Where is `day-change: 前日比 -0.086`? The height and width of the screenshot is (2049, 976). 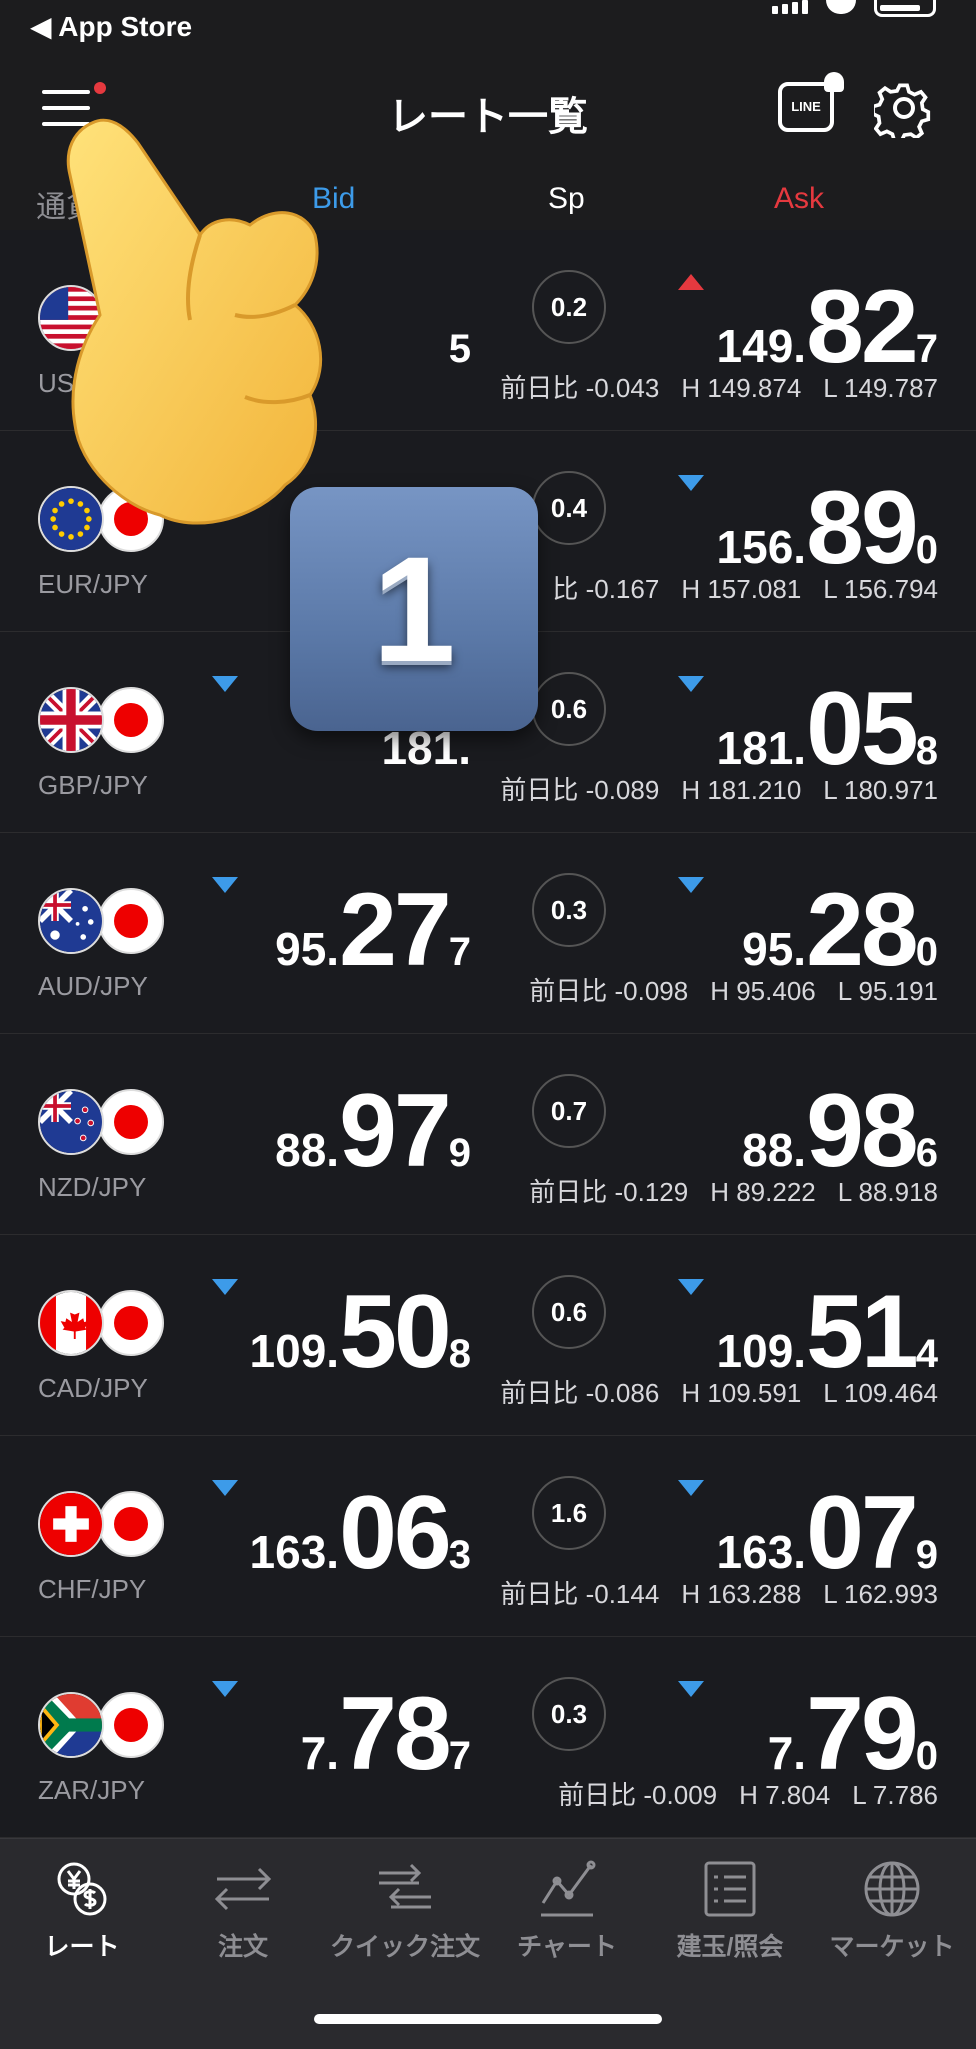
day-change: 前日比 -0.086 is located at coordinates (580, 1393).